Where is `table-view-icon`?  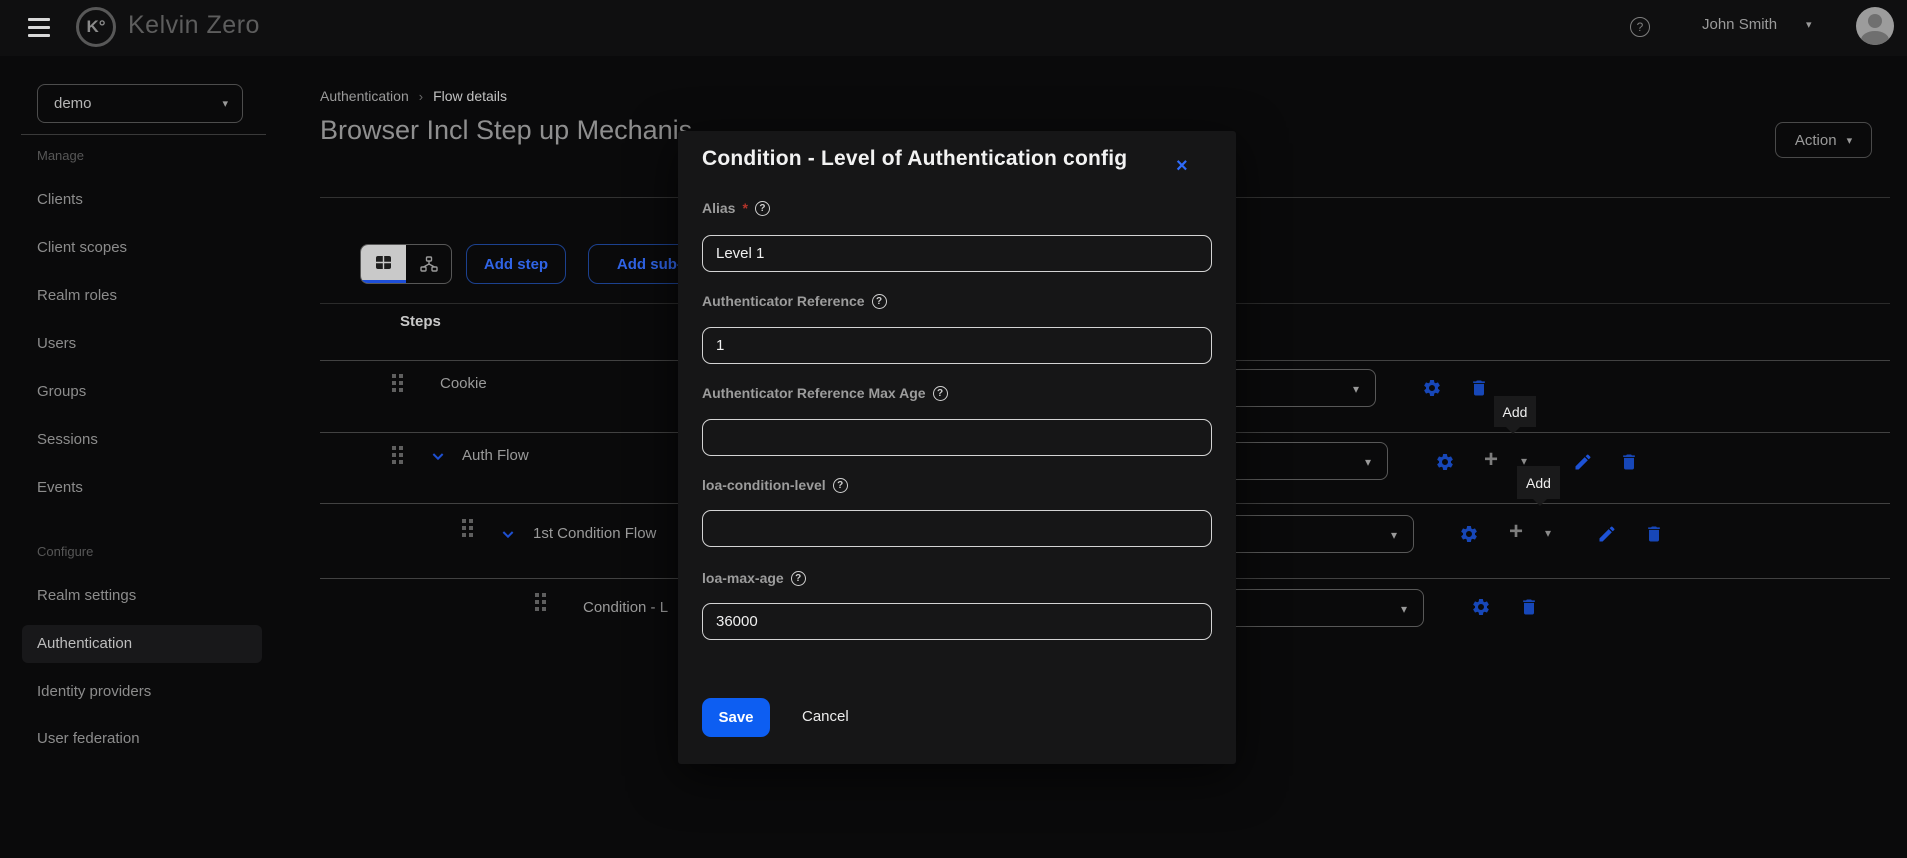
table-view-icon is located at coordinates (383, 262).